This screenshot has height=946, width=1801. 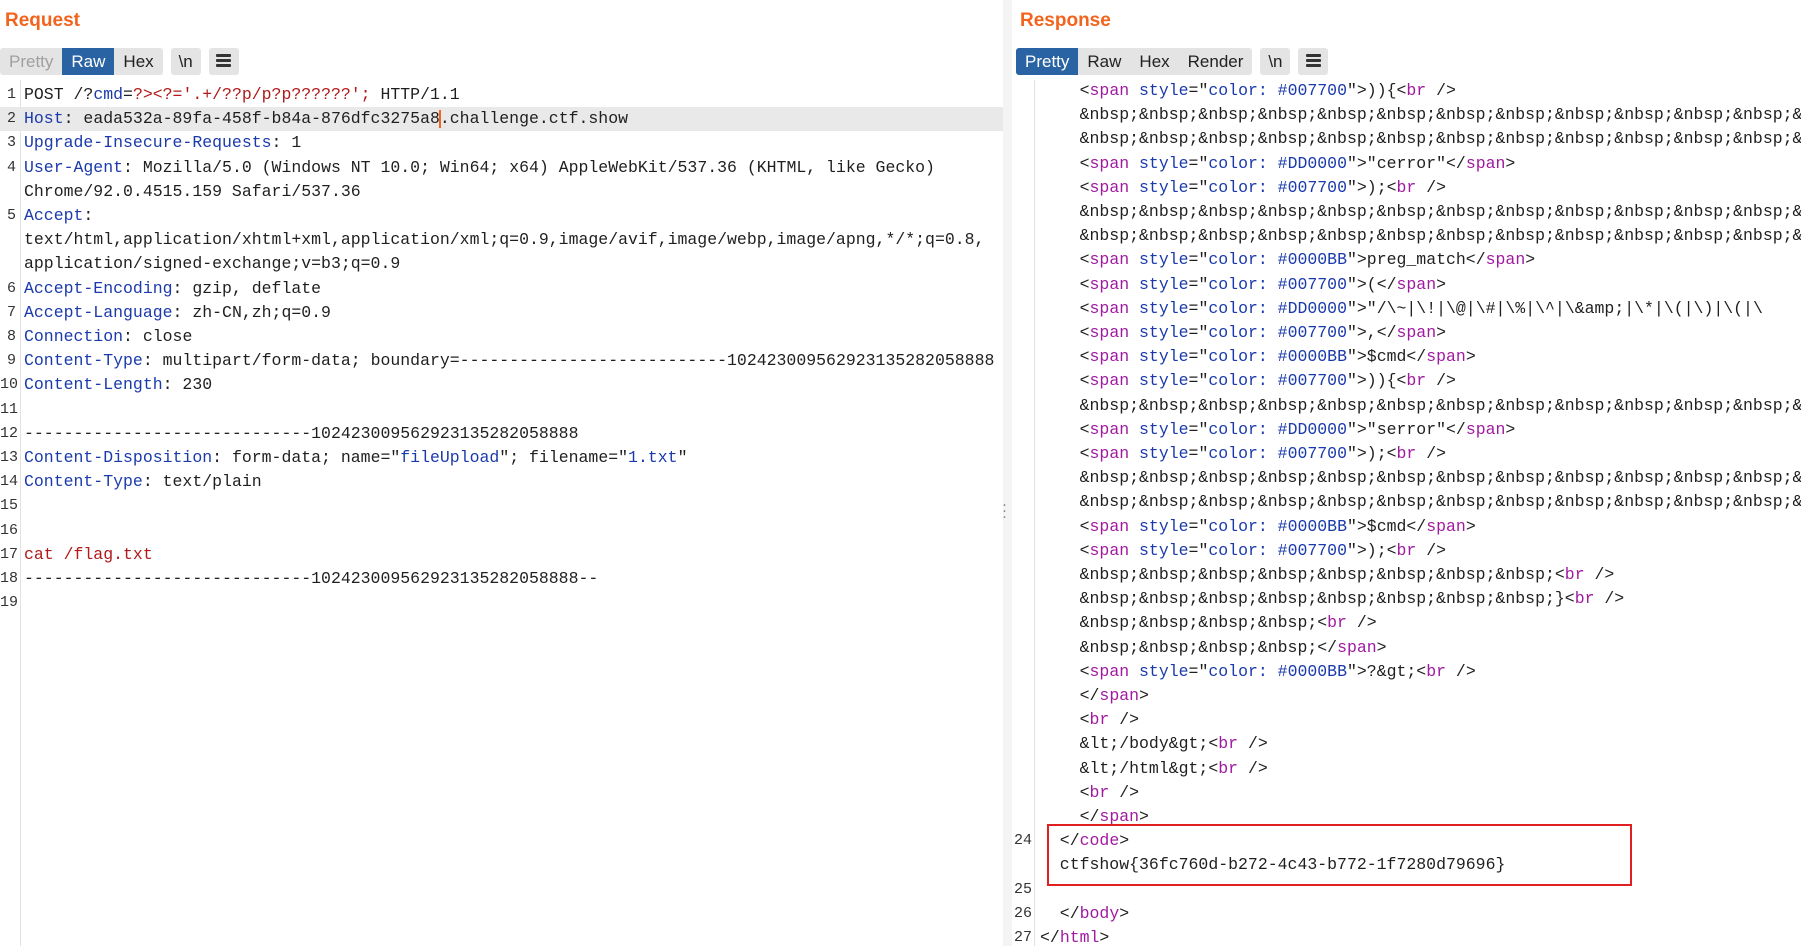 What do you see at coordinates (1129, 744) in the screenshot?
I see `code-token: &lt;/body&gt;<` at bounding box center [1129, 744].